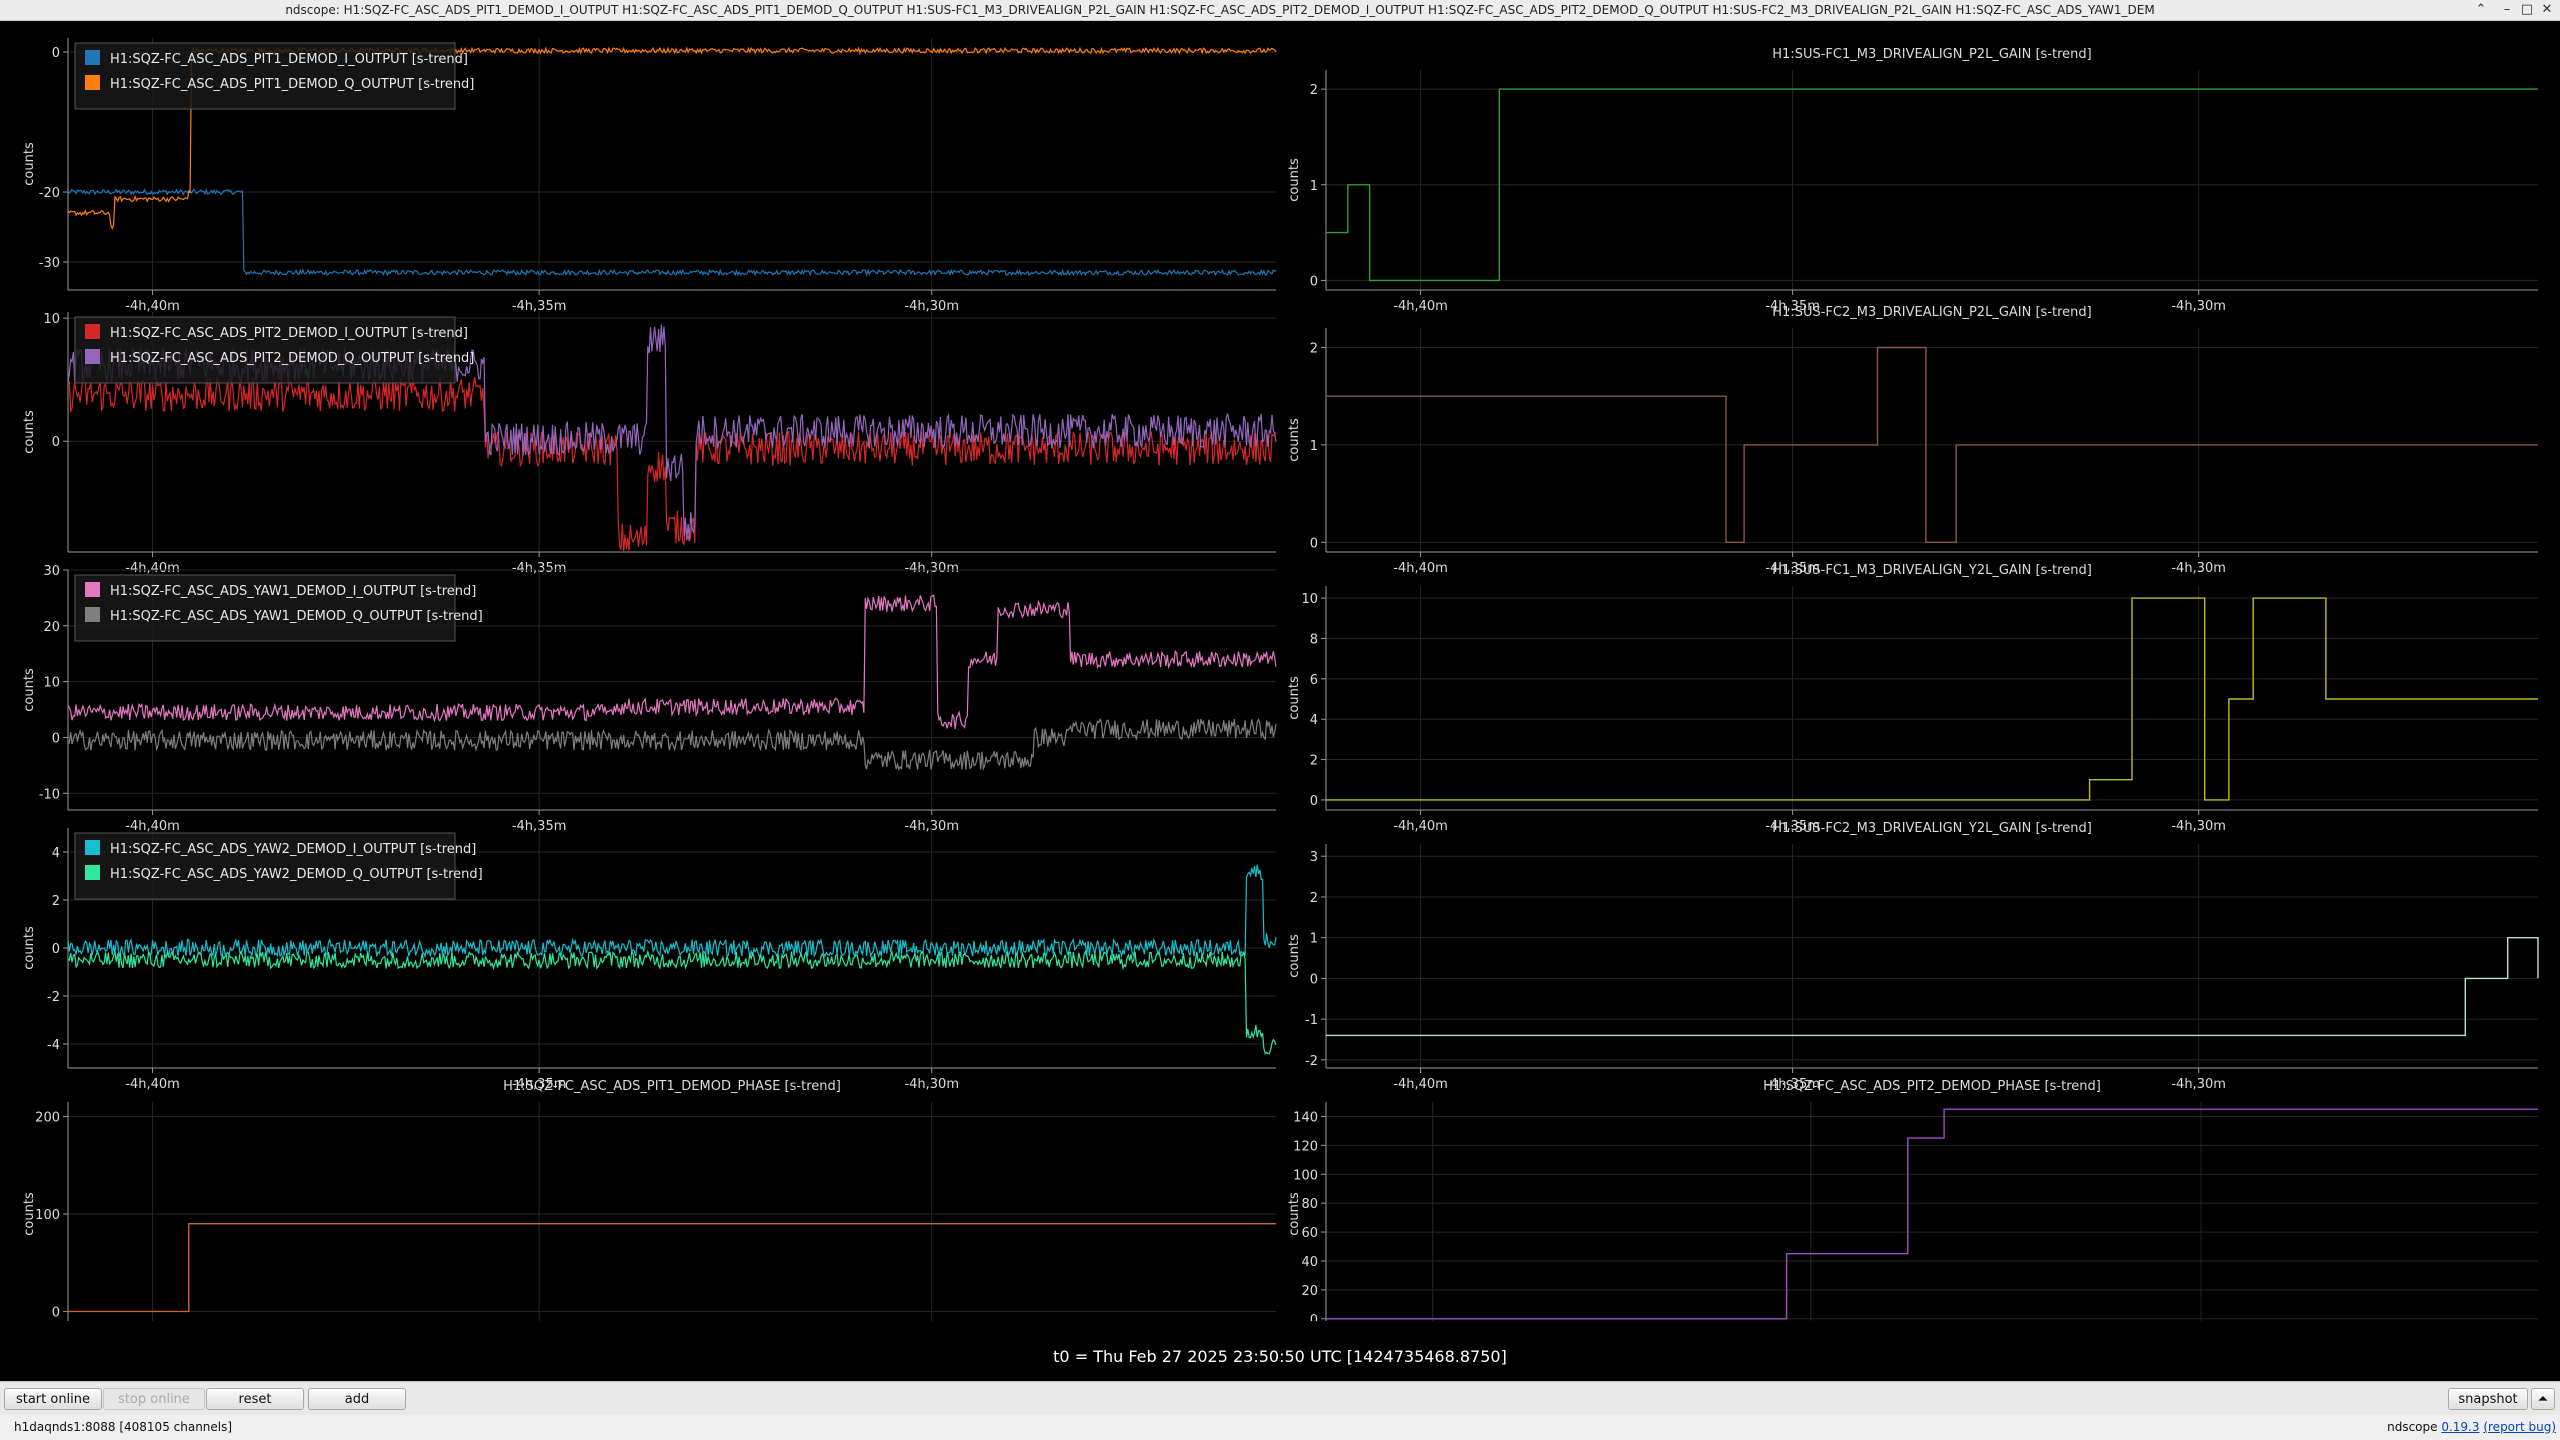 Image resolution: width=2560 pixels, height=1440 pixels. I want to click on version-prefix: ndscope, so click(2414, 1427).